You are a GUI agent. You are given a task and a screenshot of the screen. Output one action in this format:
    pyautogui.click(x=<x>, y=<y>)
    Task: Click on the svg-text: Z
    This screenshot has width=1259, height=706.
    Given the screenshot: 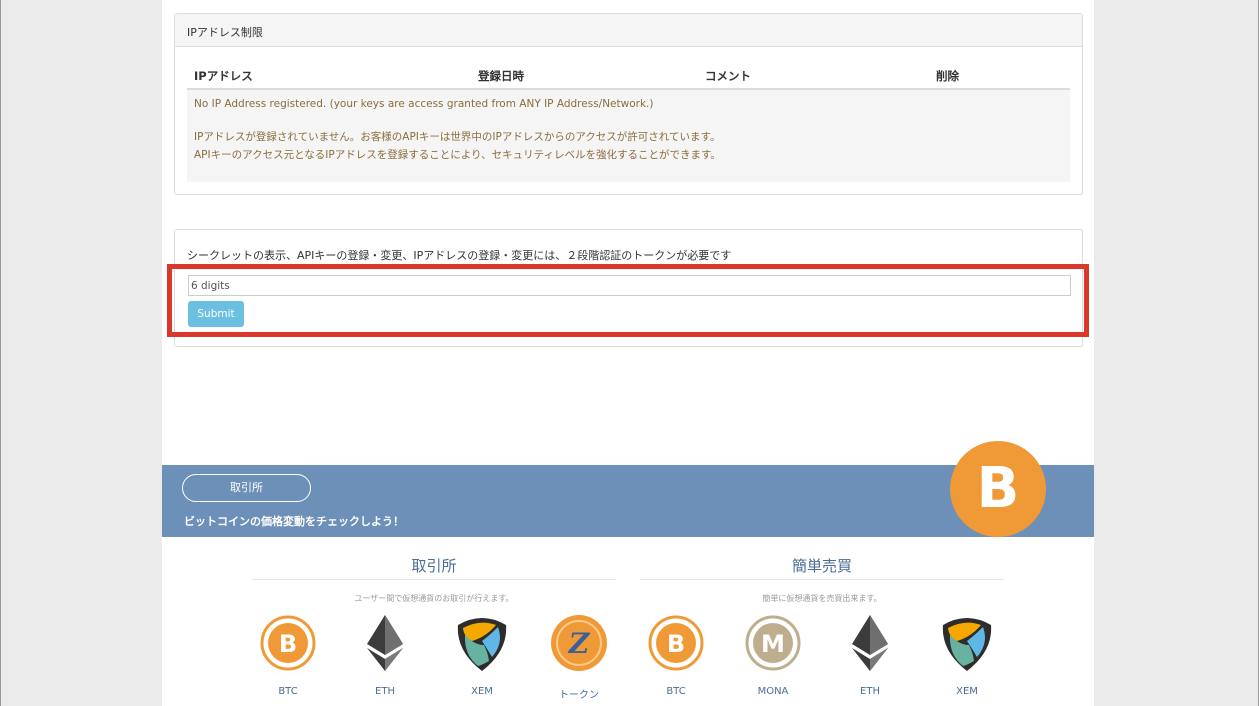 What is the action you would take?
    pyautogui.click(x=579, y=643)
    